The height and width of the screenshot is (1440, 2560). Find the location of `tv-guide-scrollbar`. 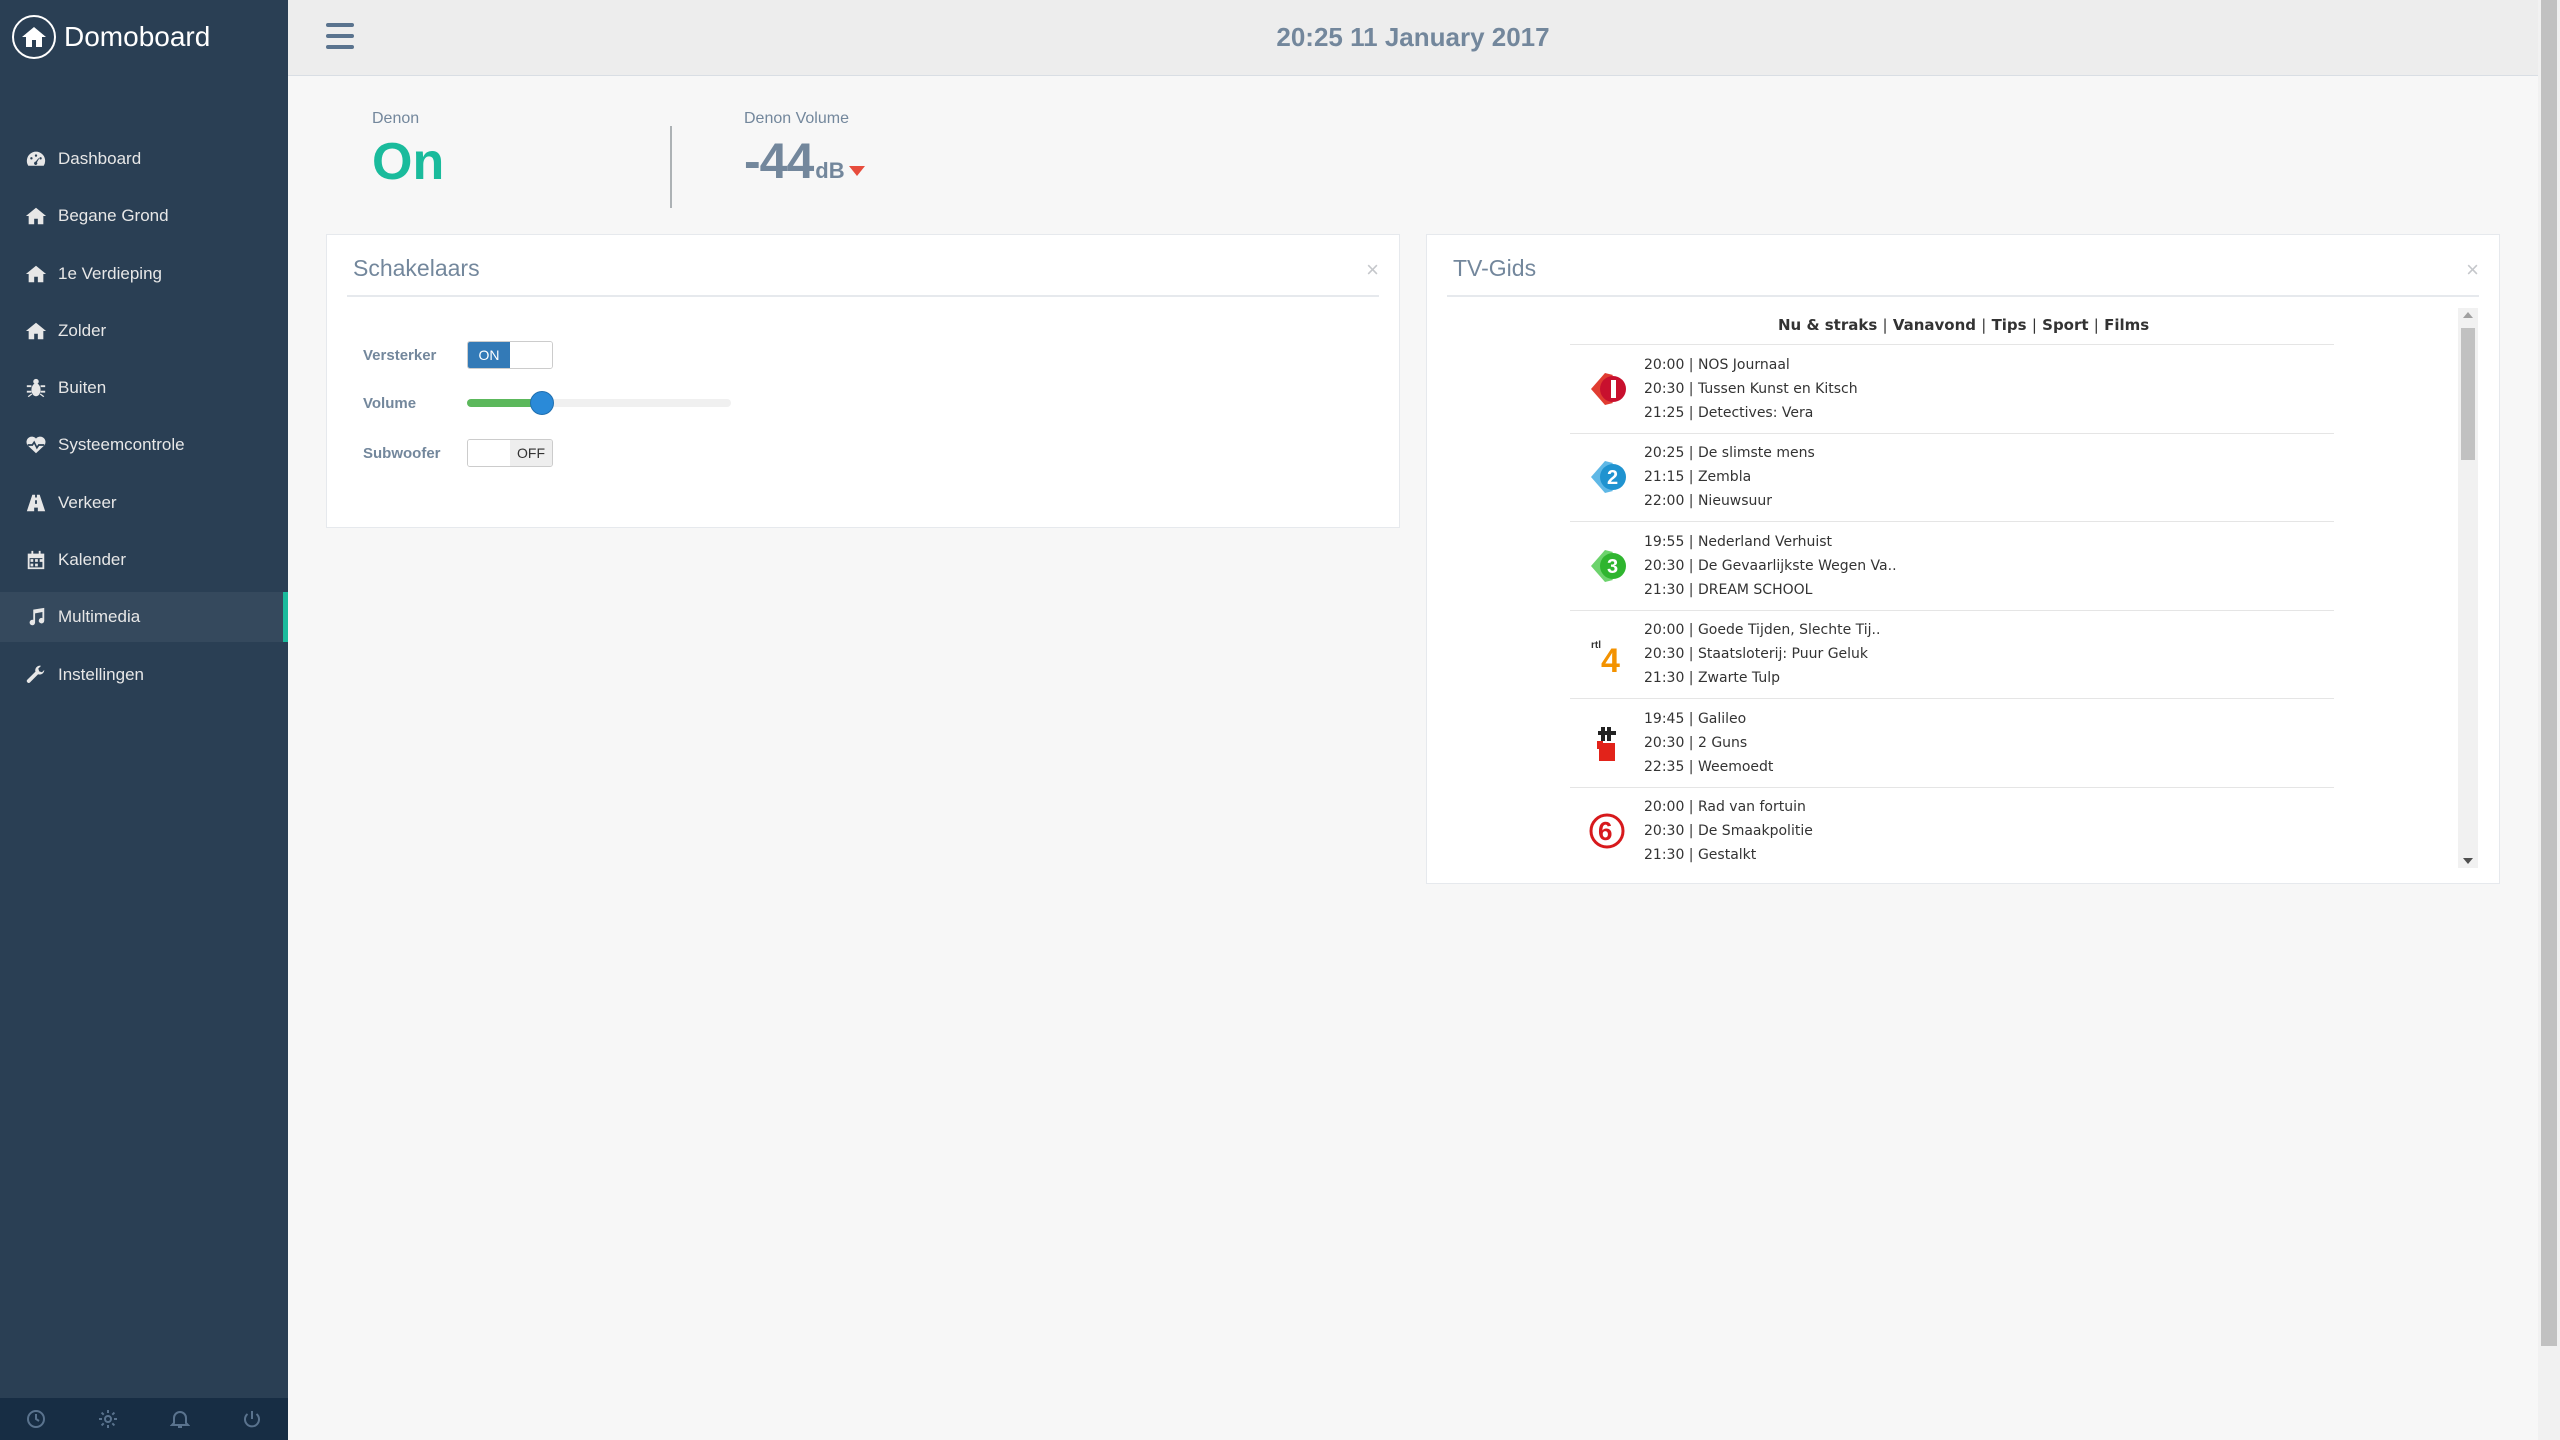

tv-guide-scrollbar is located at coordinates (2468, 588).